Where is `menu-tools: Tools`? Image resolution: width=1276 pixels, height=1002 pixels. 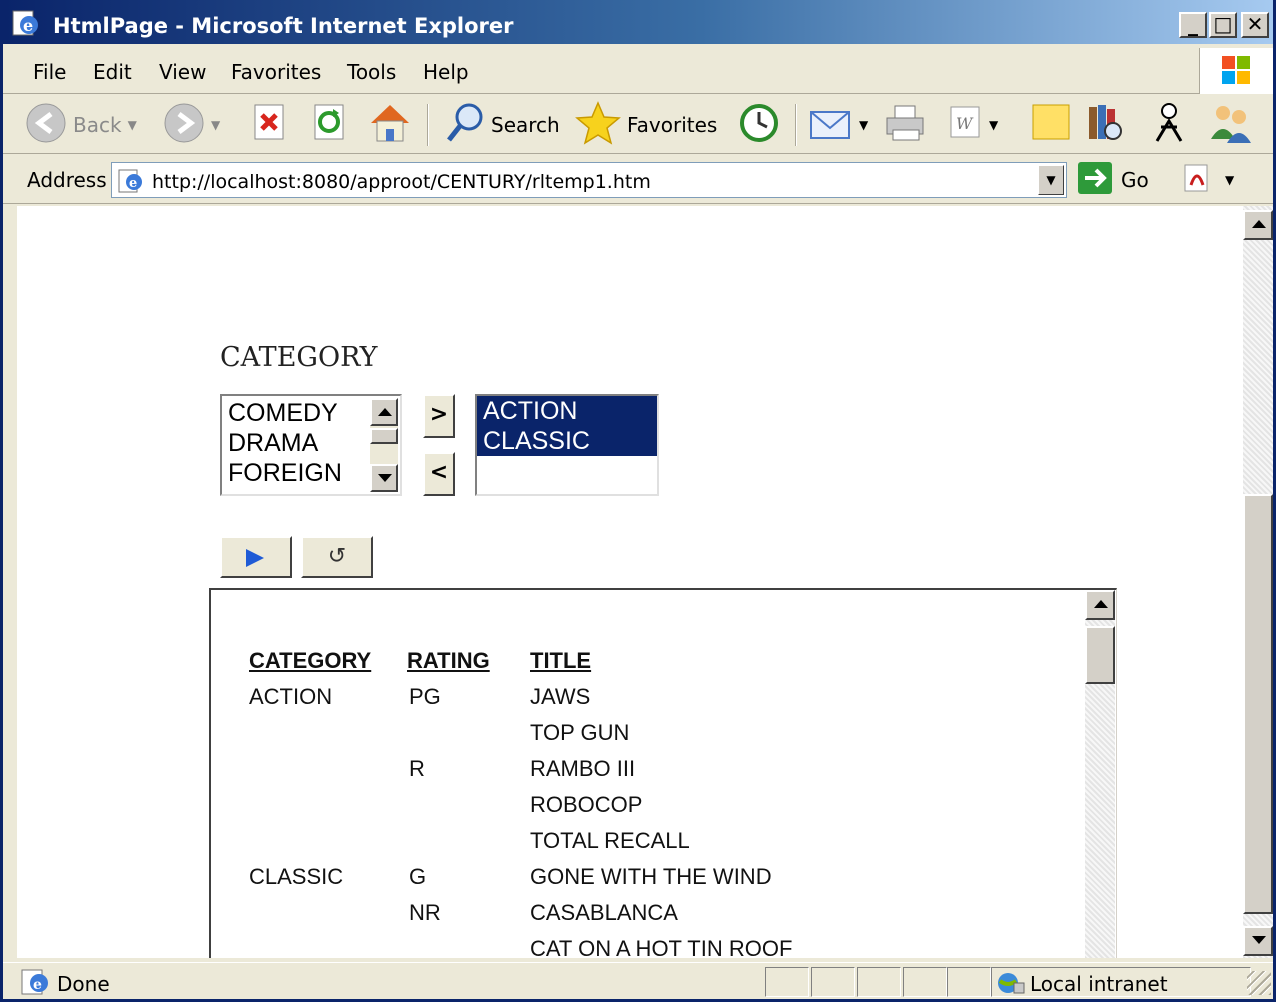
menu-tools: Tools is located at coordinates (371, 72).